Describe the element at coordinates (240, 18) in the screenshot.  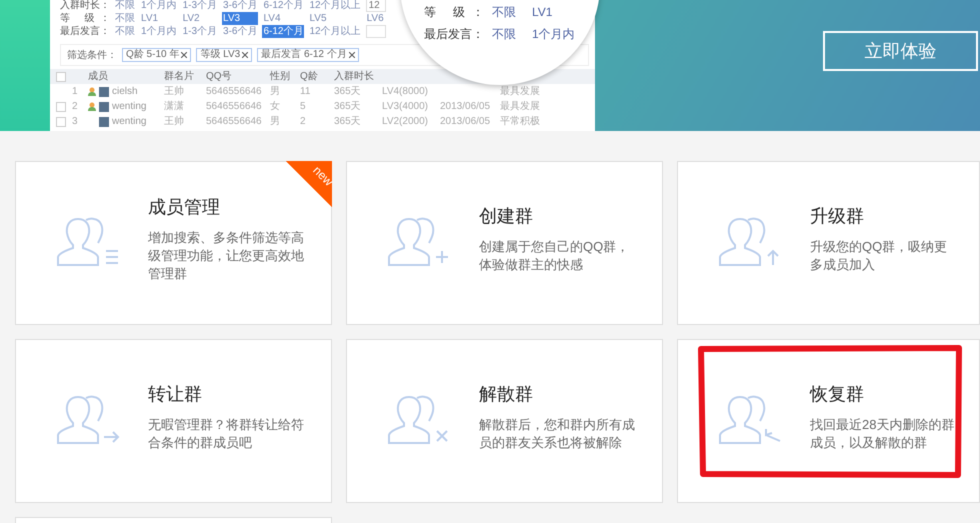
I see `filter-option: LV3` at that location.